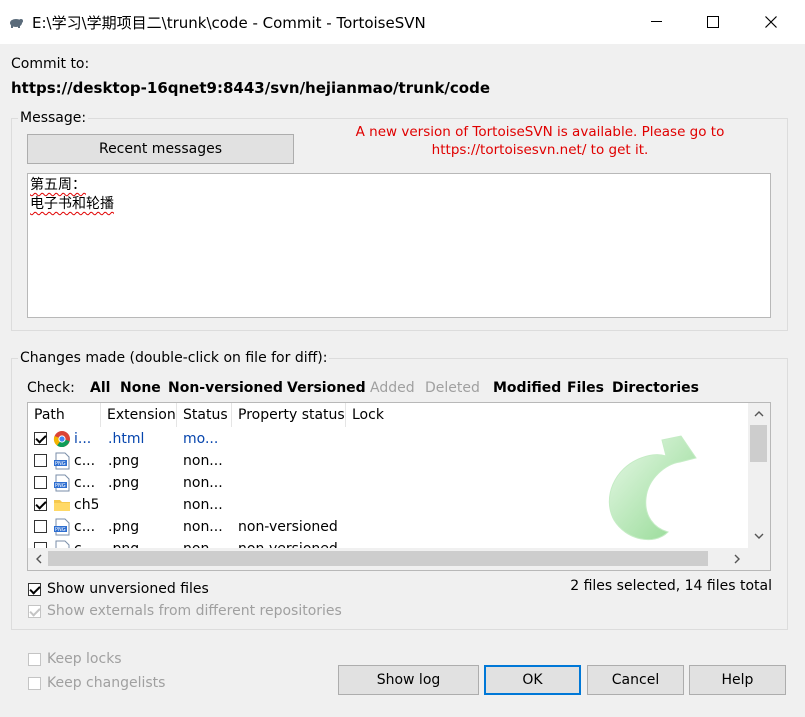 This screenshot has width=805, height=717. Describe the element at coordinates (378, 558) in the screenshot. I see `horizontal-scroll-thumb` at that location.